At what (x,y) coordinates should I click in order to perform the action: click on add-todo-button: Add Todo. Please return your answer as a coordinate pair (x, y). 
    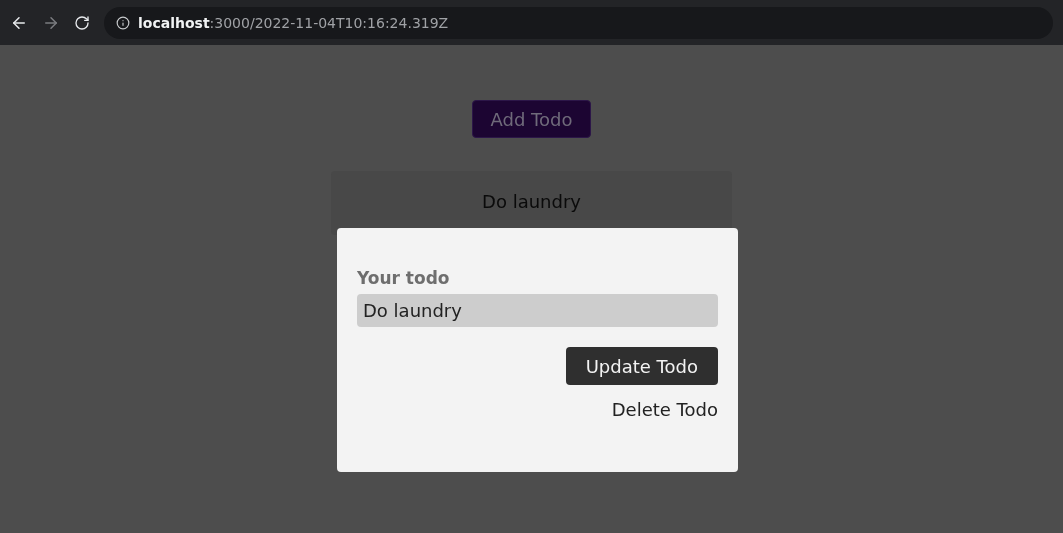
    Looking at the image, I should click on (531, 119).